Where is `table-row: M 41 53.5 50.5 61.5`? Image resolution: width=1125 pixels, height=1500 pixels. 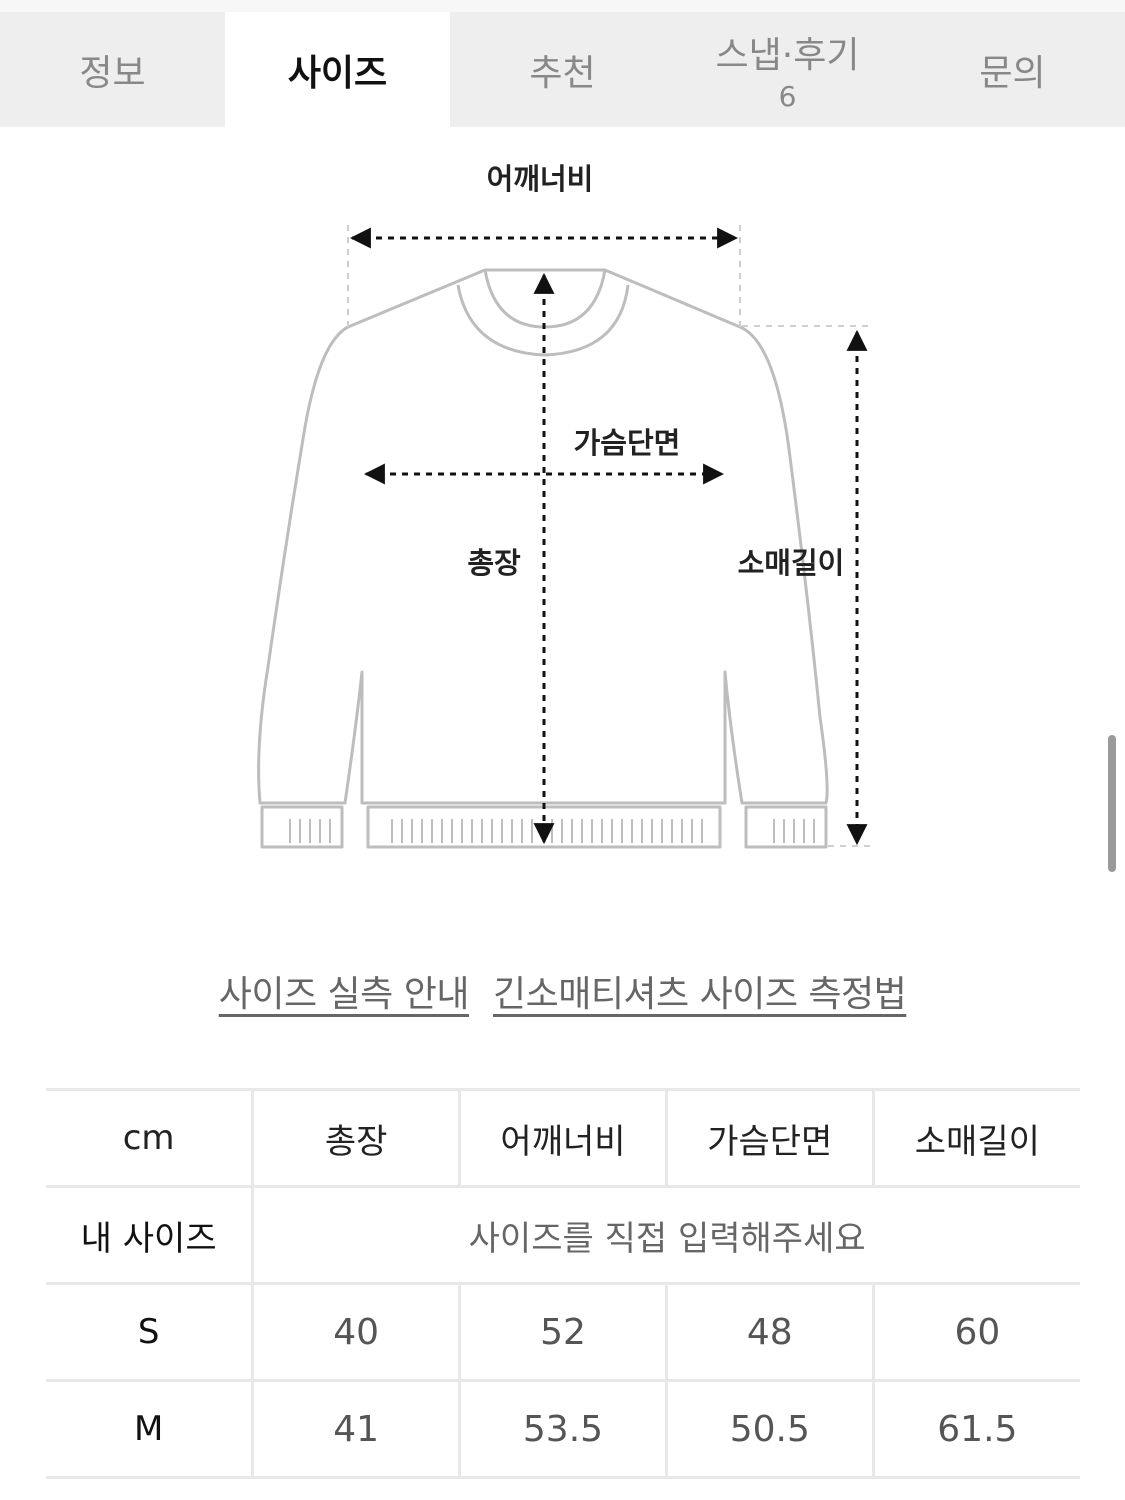 table-row: M 41 53.5 50.5 61.5 is located at coordinates (563, 1429).